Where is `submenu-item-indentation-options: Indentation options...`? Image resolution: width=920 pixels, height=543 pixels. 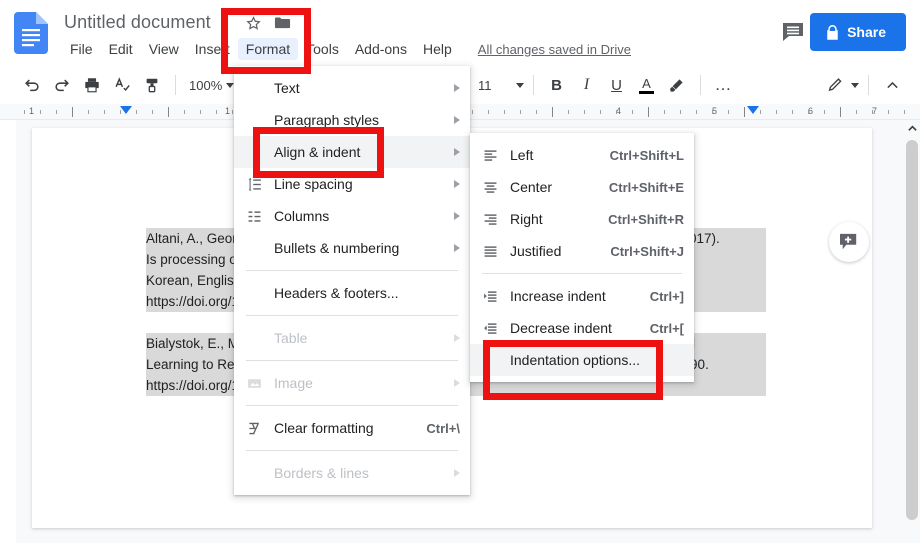 submenu-item-indentation-options: Indentation options... is located at coordinates (582, 360).